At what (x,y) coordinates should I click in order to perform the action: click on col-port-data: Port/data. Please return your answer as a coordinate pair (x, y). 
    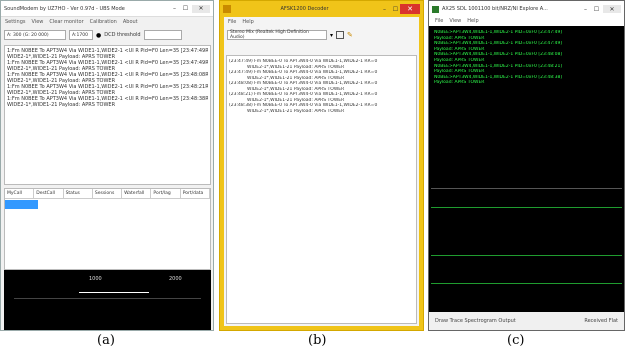
    Looking at the image, I should click on (195, 193).